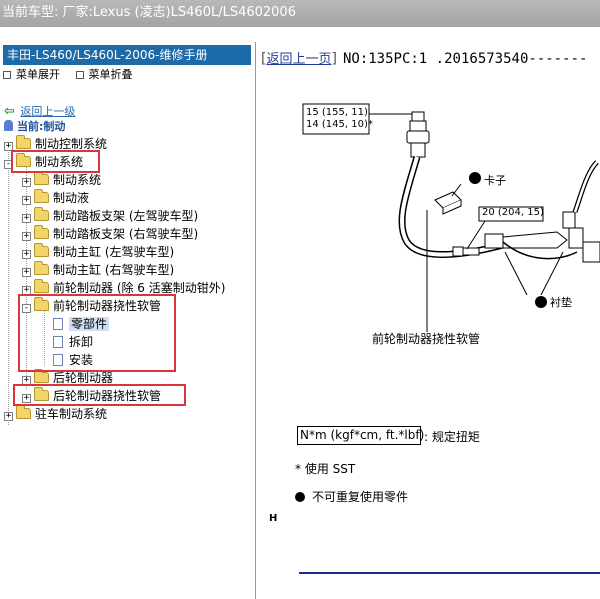 This screenshot has width=600, height=599. I want to click on tree-item-pedal-bracket-rhd: + 制动踏板支架 (右驾驶车型), so click(110, 234).